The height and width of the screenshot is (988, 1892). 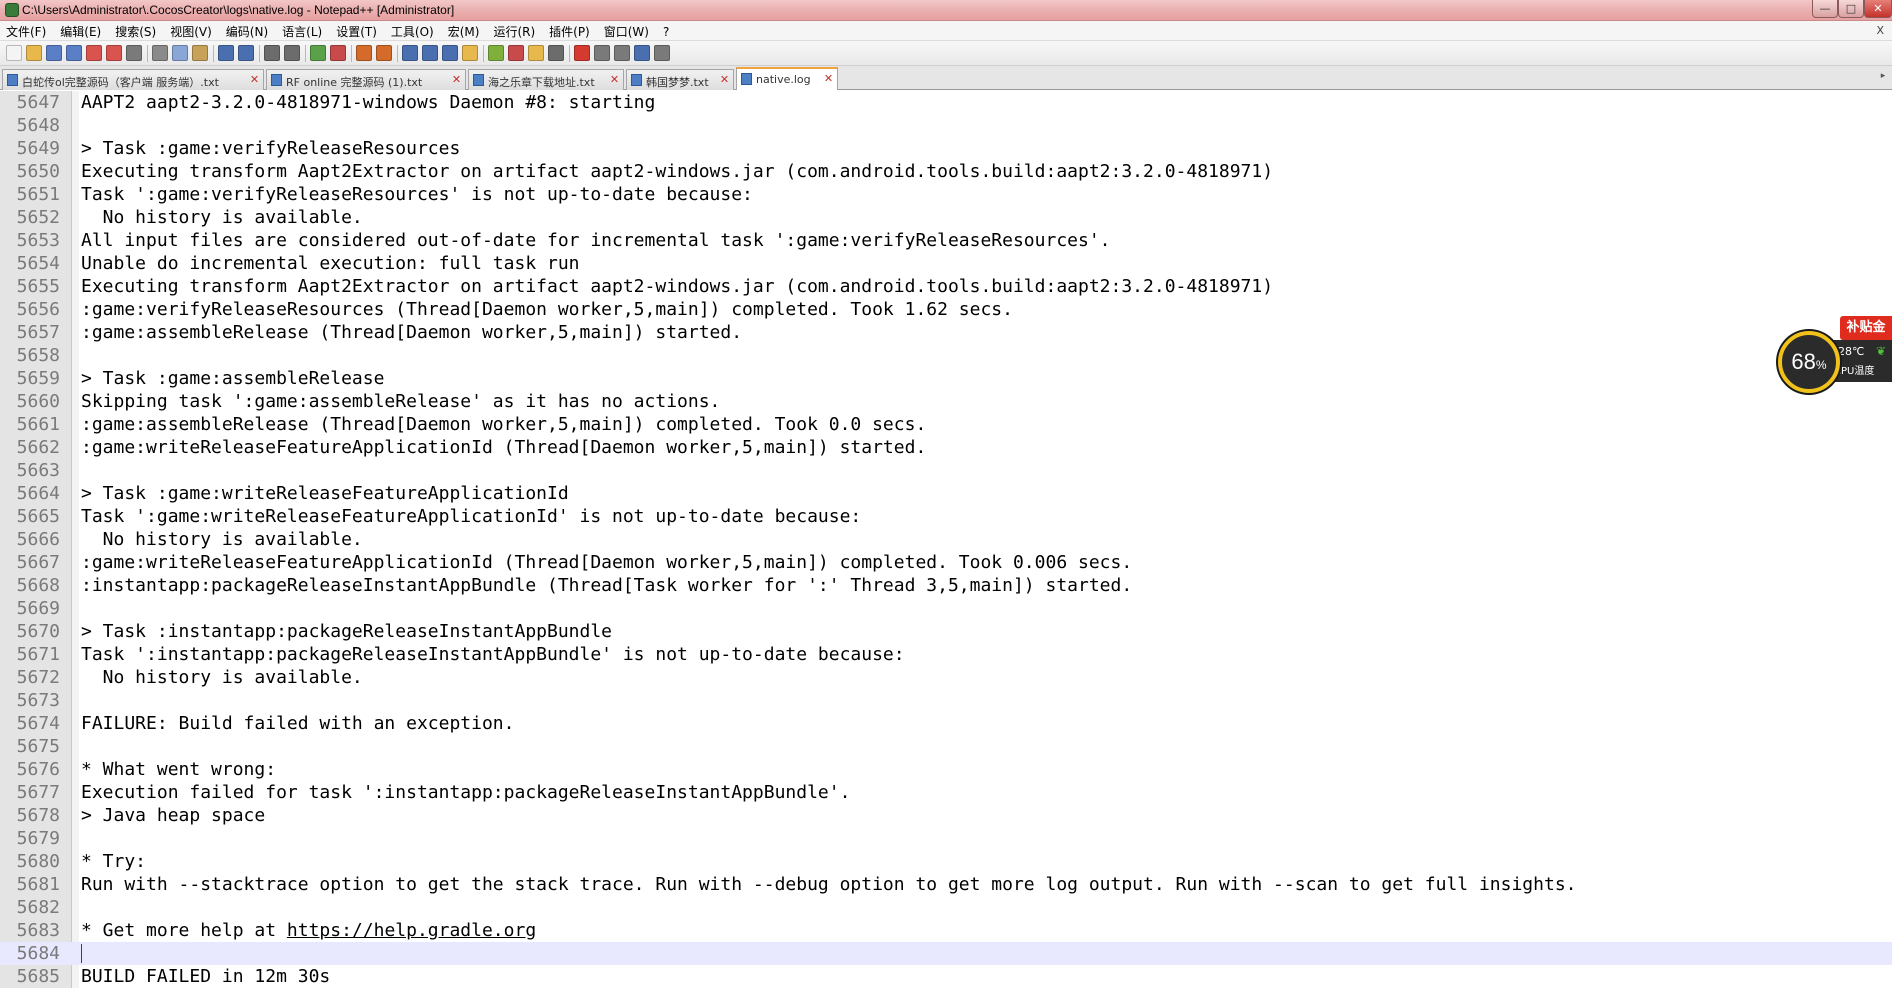 I want to click on folder-workspace-icon, so click(x=536, y=53).